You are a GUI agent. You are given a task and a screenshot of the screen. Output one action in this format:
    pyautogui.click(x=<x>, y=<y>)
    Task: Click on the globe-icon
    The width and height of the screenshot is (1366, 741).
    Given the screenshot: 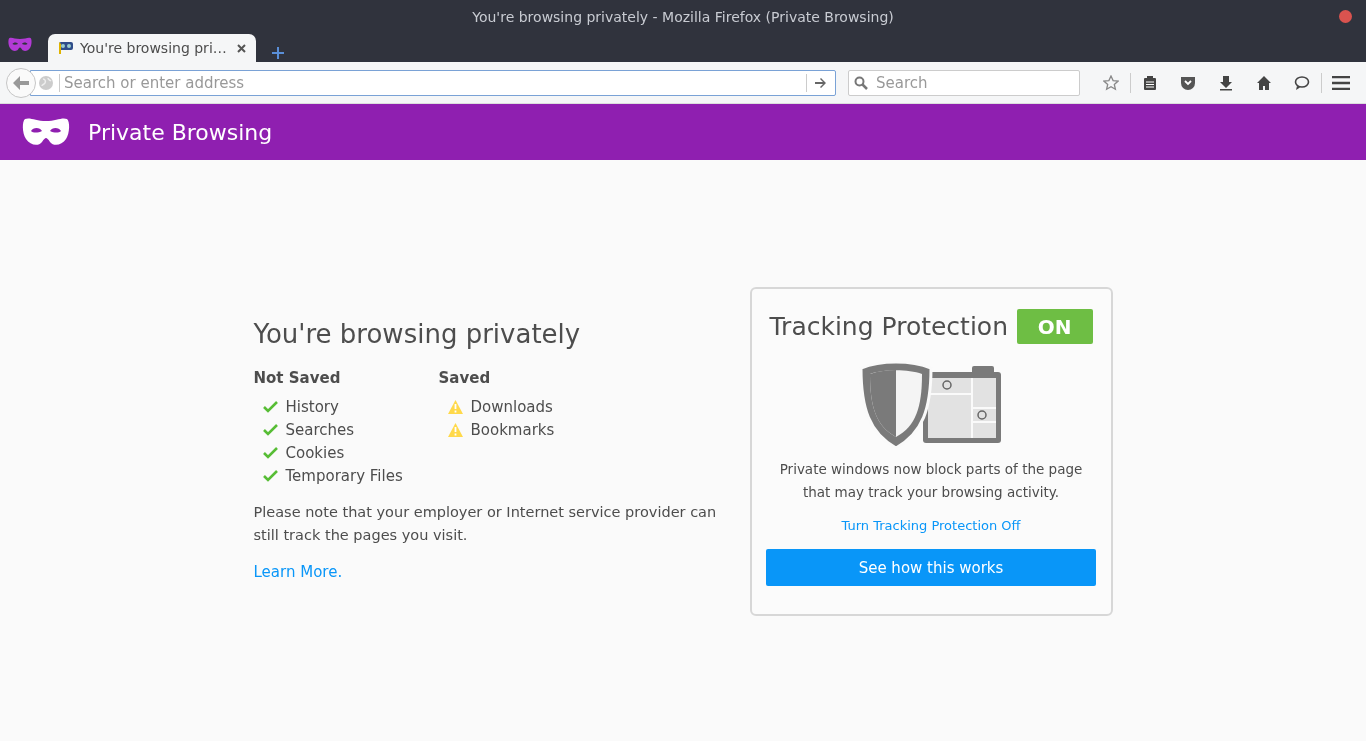 What is the action you would take?
    pyautogui.click(x=46, y=82)
    